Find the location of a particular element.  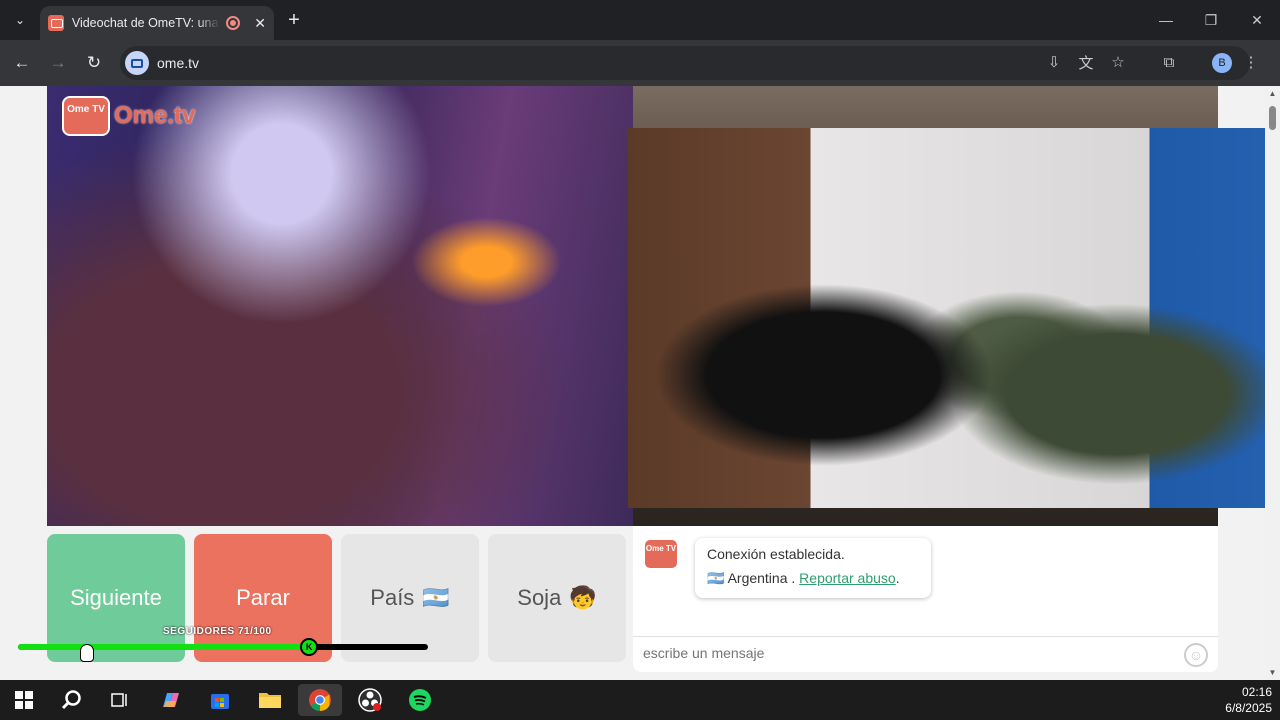

followers-progress-fill is located at coordinates (164, 647).